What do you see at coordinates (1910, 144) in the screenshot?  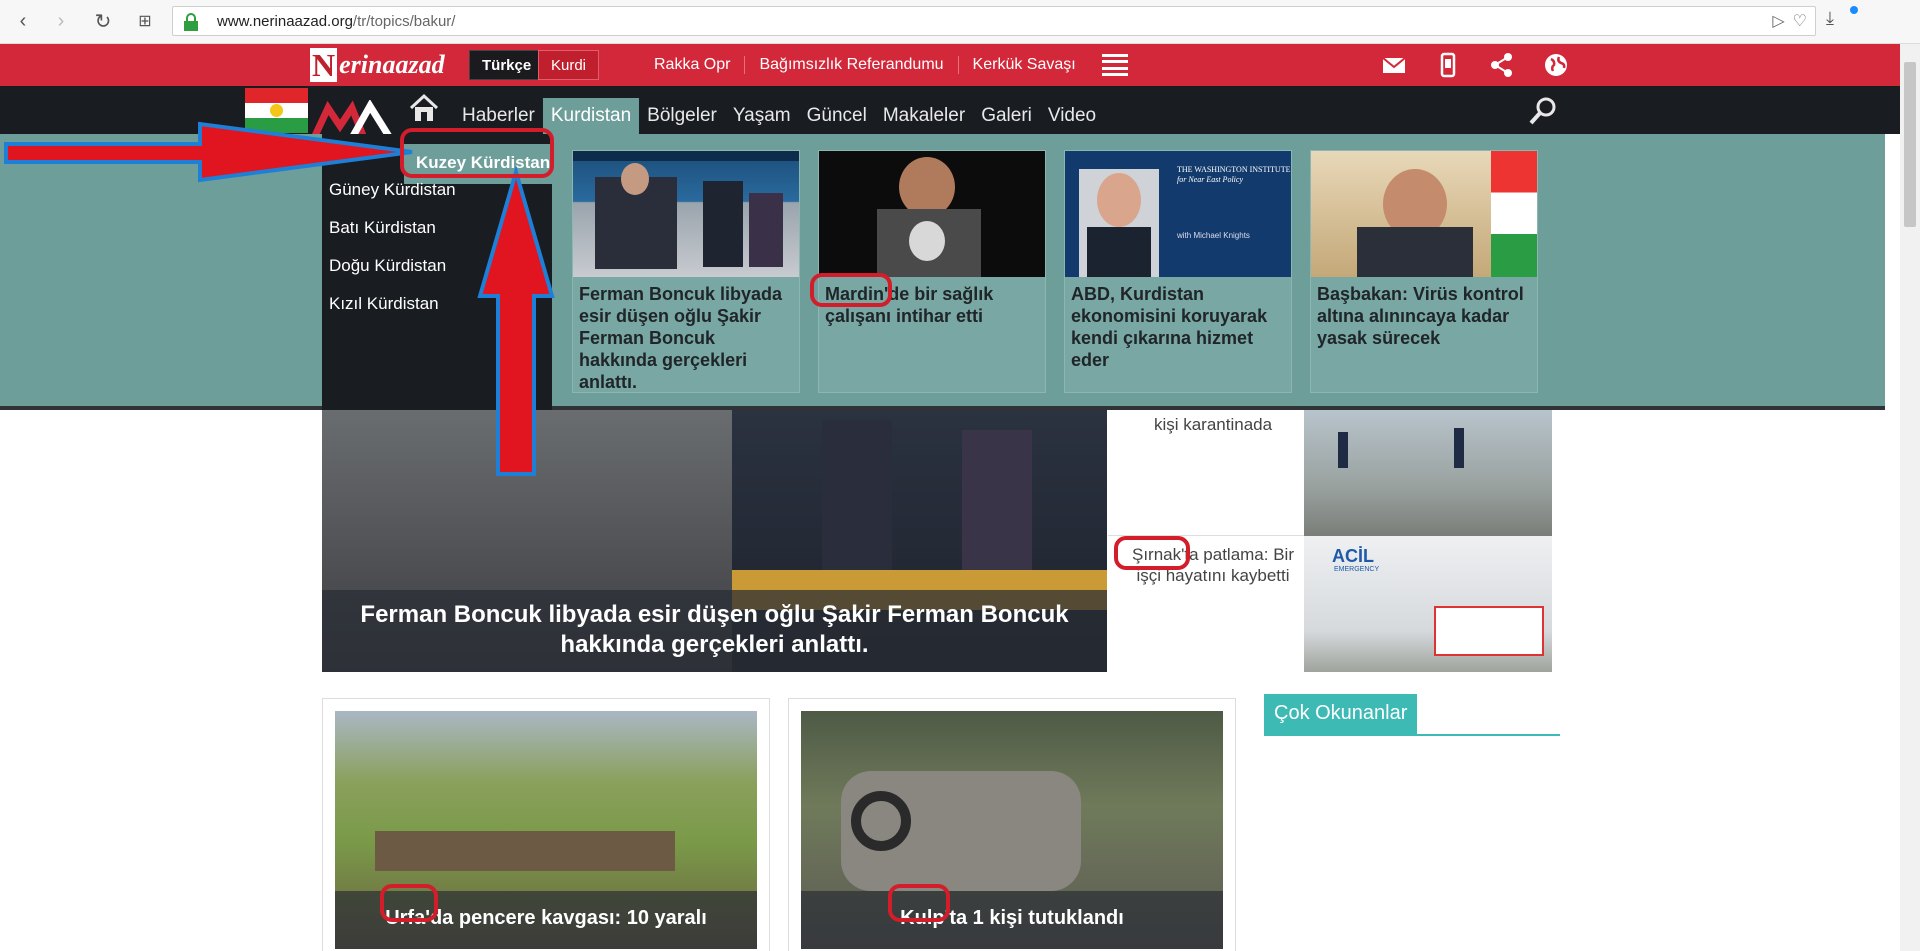 I see `scroll-thumb` at bounding box center [1910, 144].